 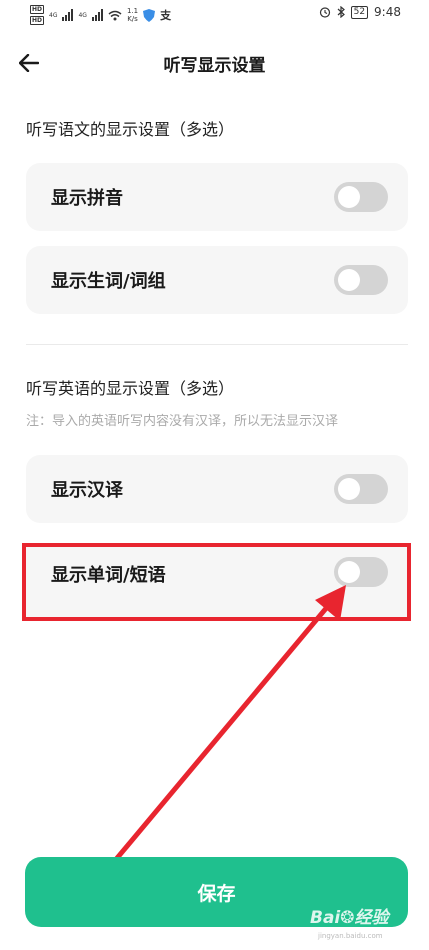 I want to click on network-label: 4G, so click(x=53, y=15).